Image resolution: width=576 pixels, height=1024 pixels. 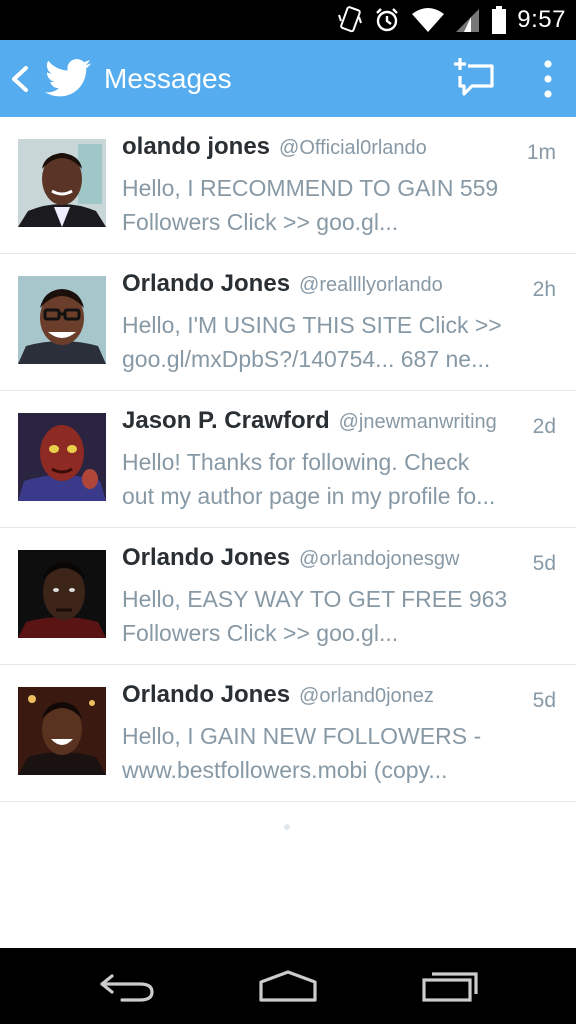 I want to click on preview-line: Hello, I'M USING THIS SITE Click >>, so click(x=312, y=325).